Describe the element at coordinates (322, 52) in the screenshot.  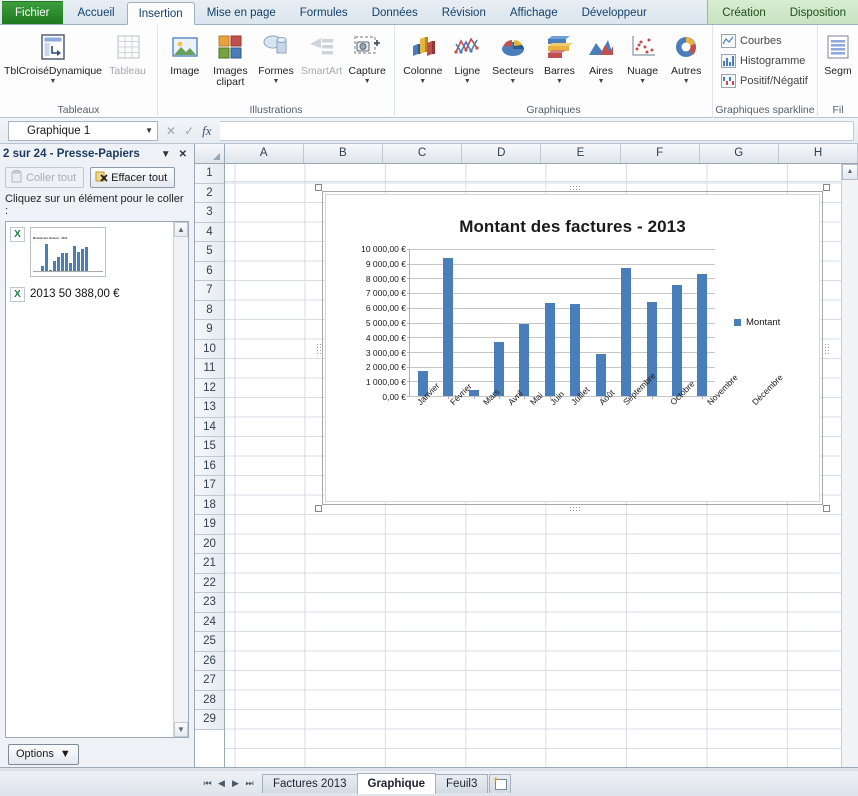
I see `smartart-button: SmartArt` at that location.